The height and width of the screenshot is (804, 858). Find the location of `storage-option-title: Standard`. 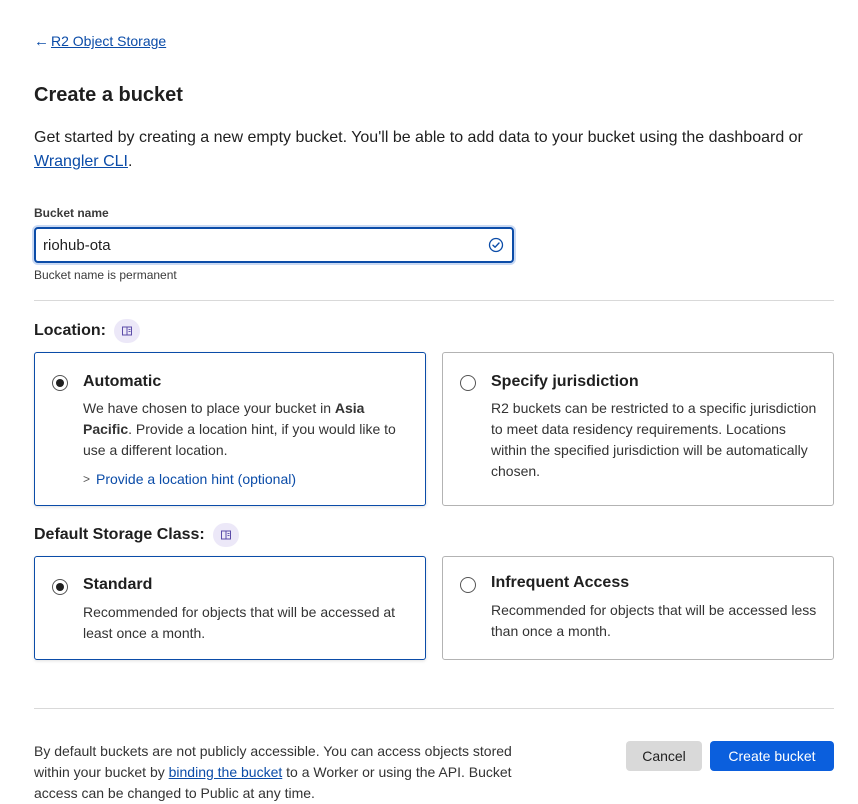

storage-option-title: Standard is located at coordinates (118, 584).